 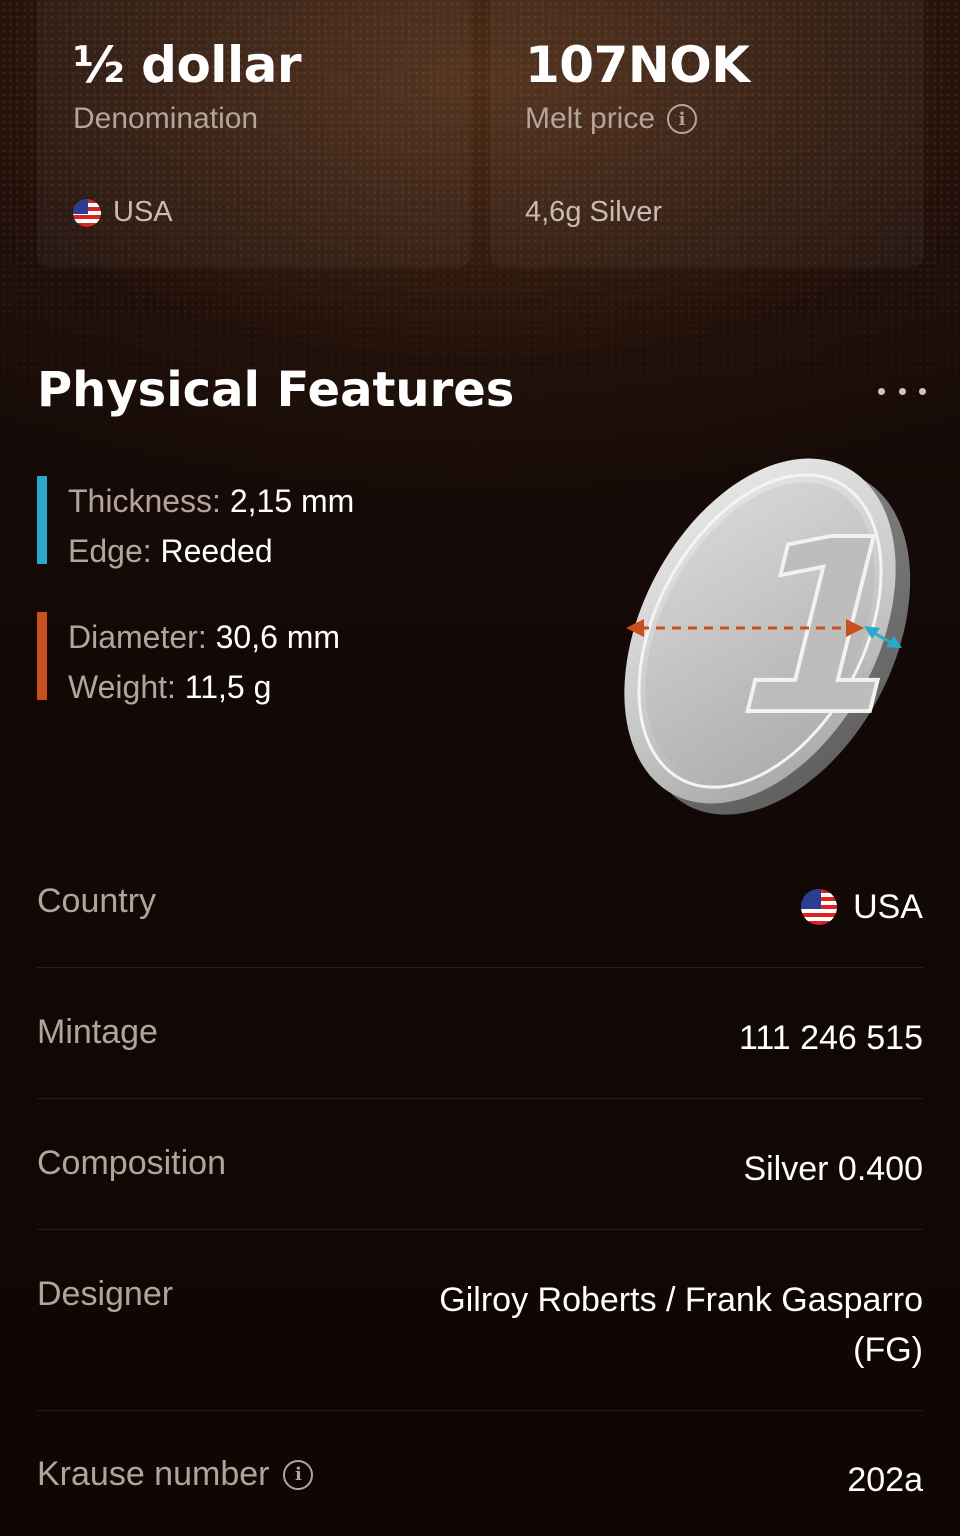 I want to click on country-value: USA, so click(x=862, y=907).